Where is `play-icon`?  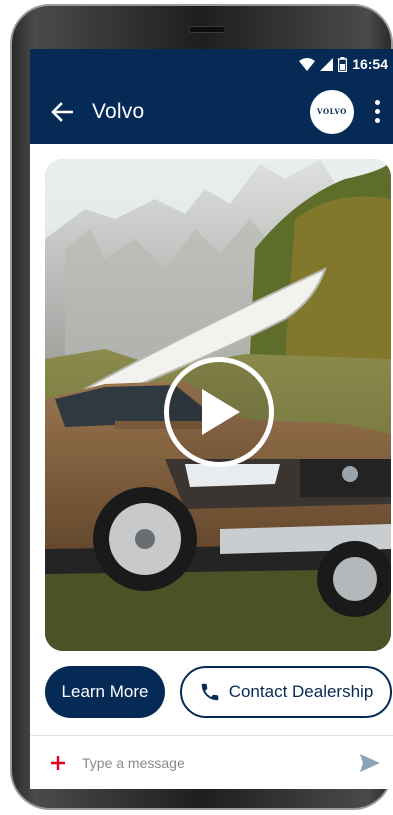 play-icon is located at coordinates (221, 412).